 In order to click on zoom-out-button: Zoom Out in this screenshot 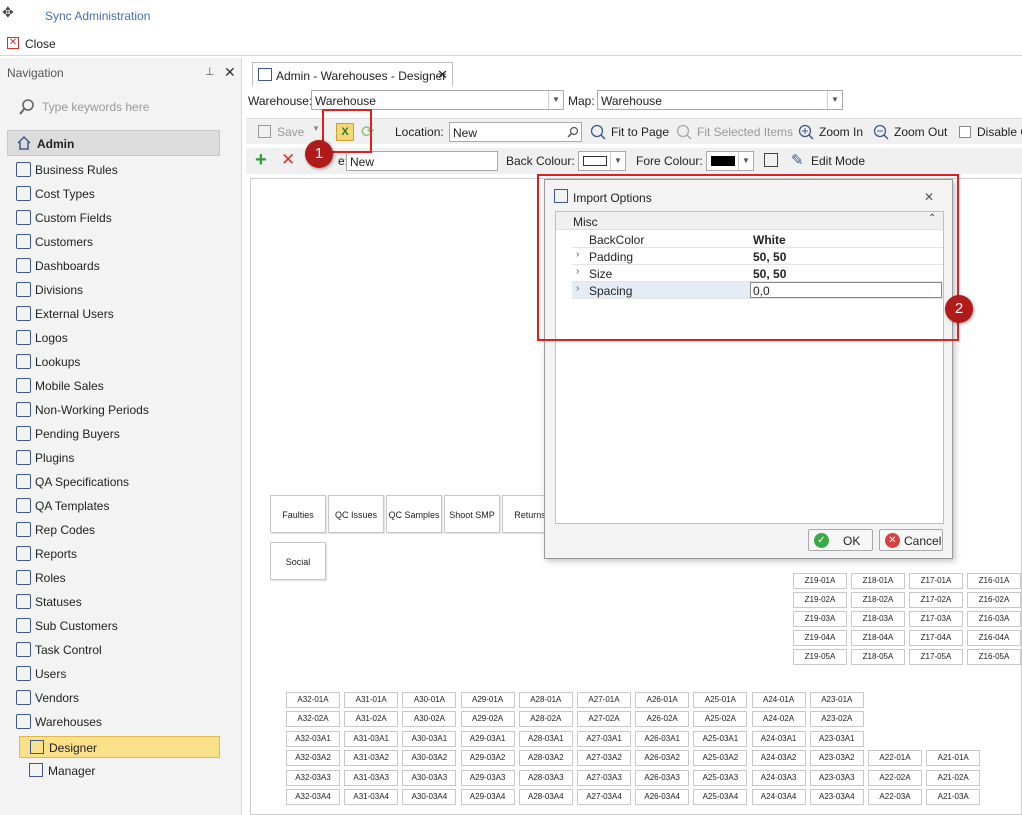, I will do `click(920, 132)`.